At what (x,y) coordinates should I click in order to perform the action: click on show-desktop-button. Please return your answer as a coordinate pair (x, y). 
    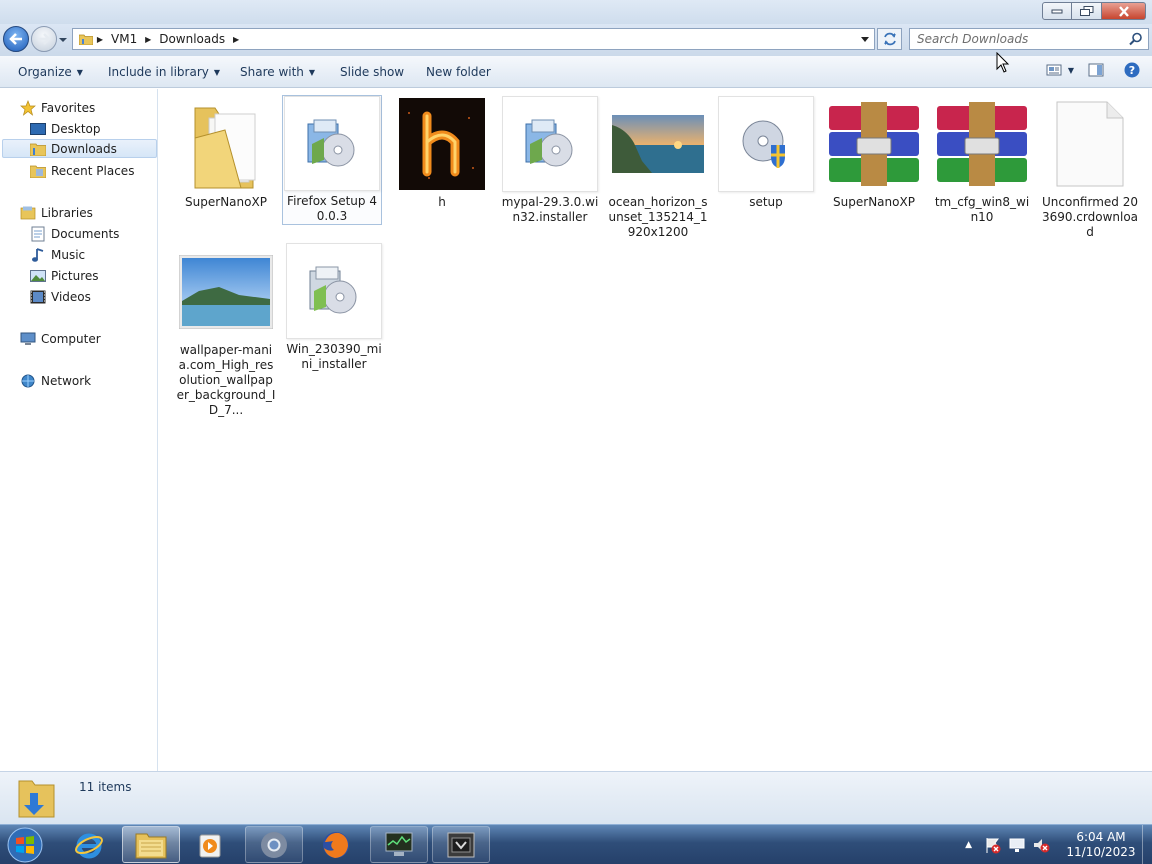
    Looking at the image, I should click on (1147, 844).